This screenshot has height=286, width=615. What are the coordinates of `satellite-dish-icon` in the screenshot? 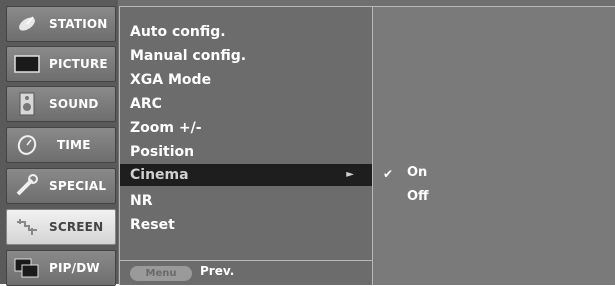 It's located at (27, 24).